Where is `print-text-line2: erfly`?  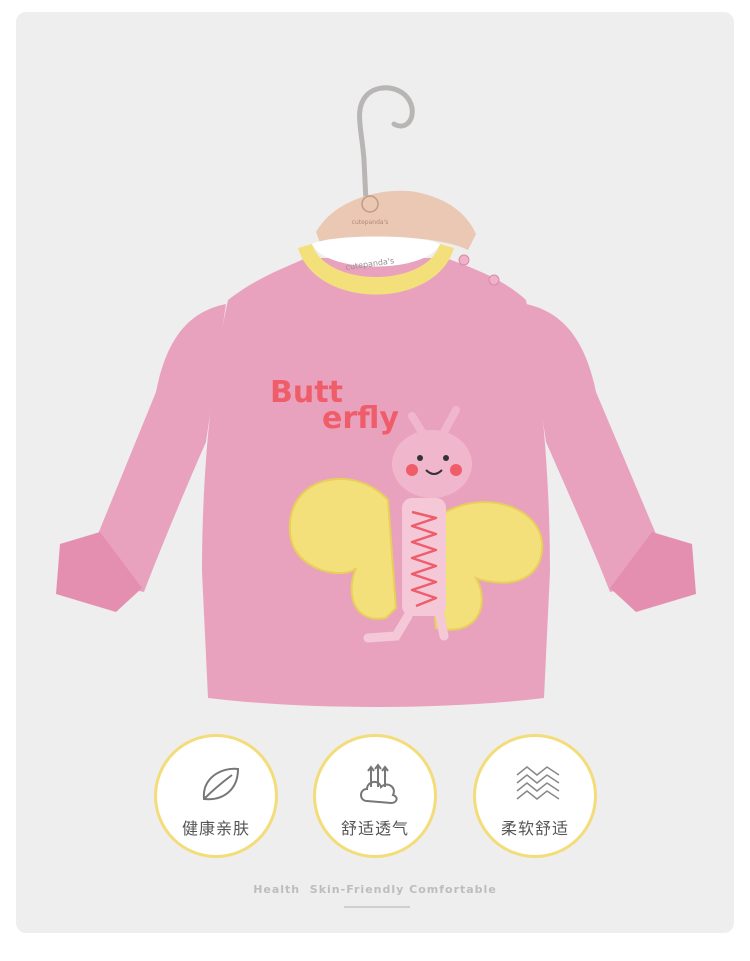 print-text-line2: erfly is located at coordinates (360, 418).